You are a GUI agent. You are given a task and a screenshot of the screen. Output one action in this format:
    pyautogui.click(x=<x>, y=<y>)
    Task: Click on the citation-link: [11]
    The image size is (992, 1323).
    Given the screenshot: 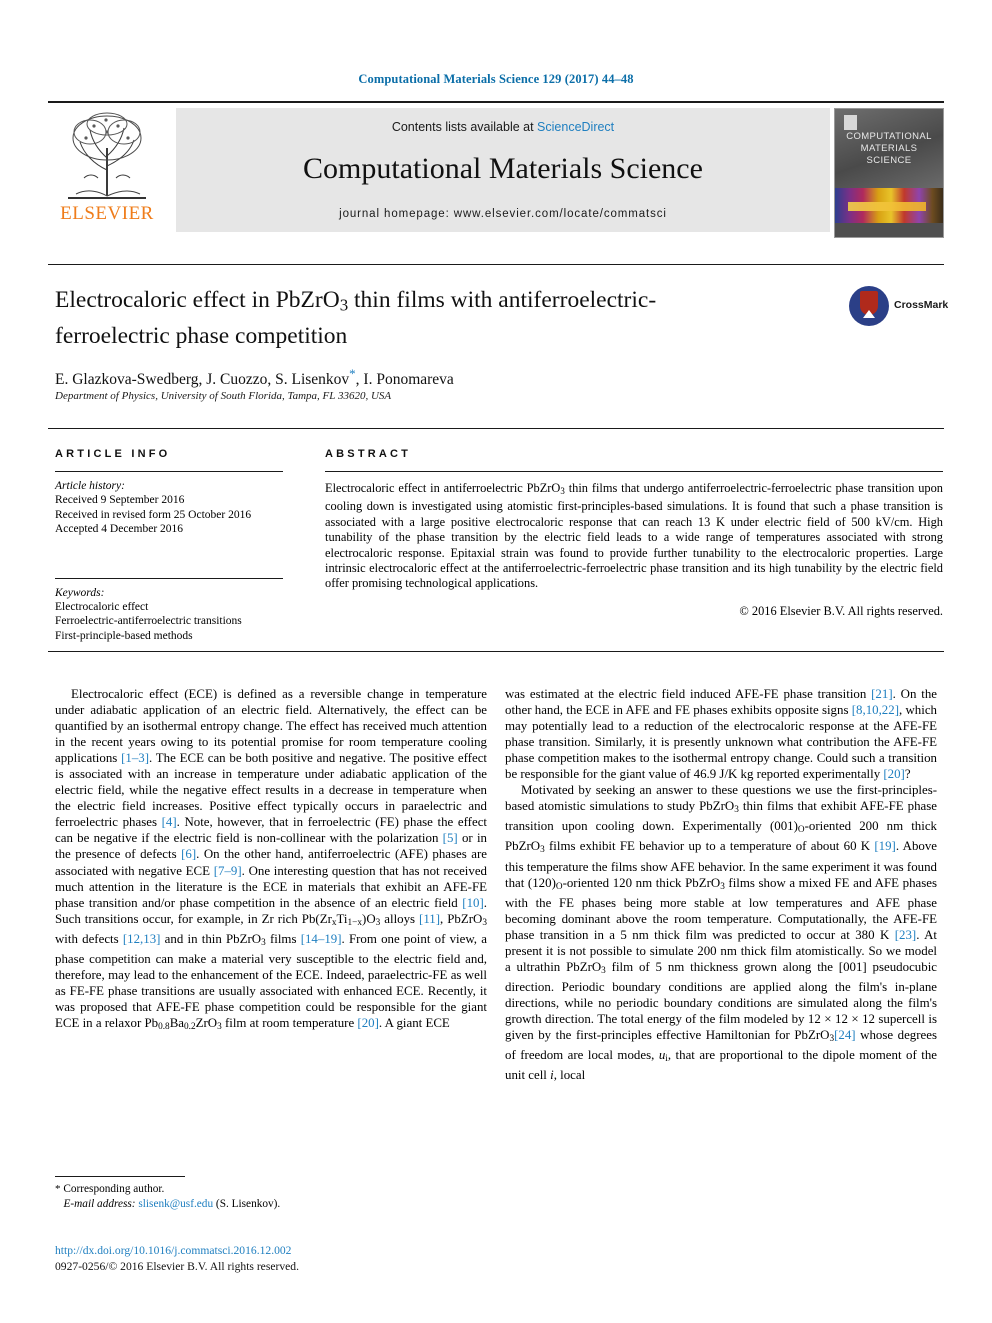 What is the action you would take?
    pyautogui.click(x=429, y=919)
    